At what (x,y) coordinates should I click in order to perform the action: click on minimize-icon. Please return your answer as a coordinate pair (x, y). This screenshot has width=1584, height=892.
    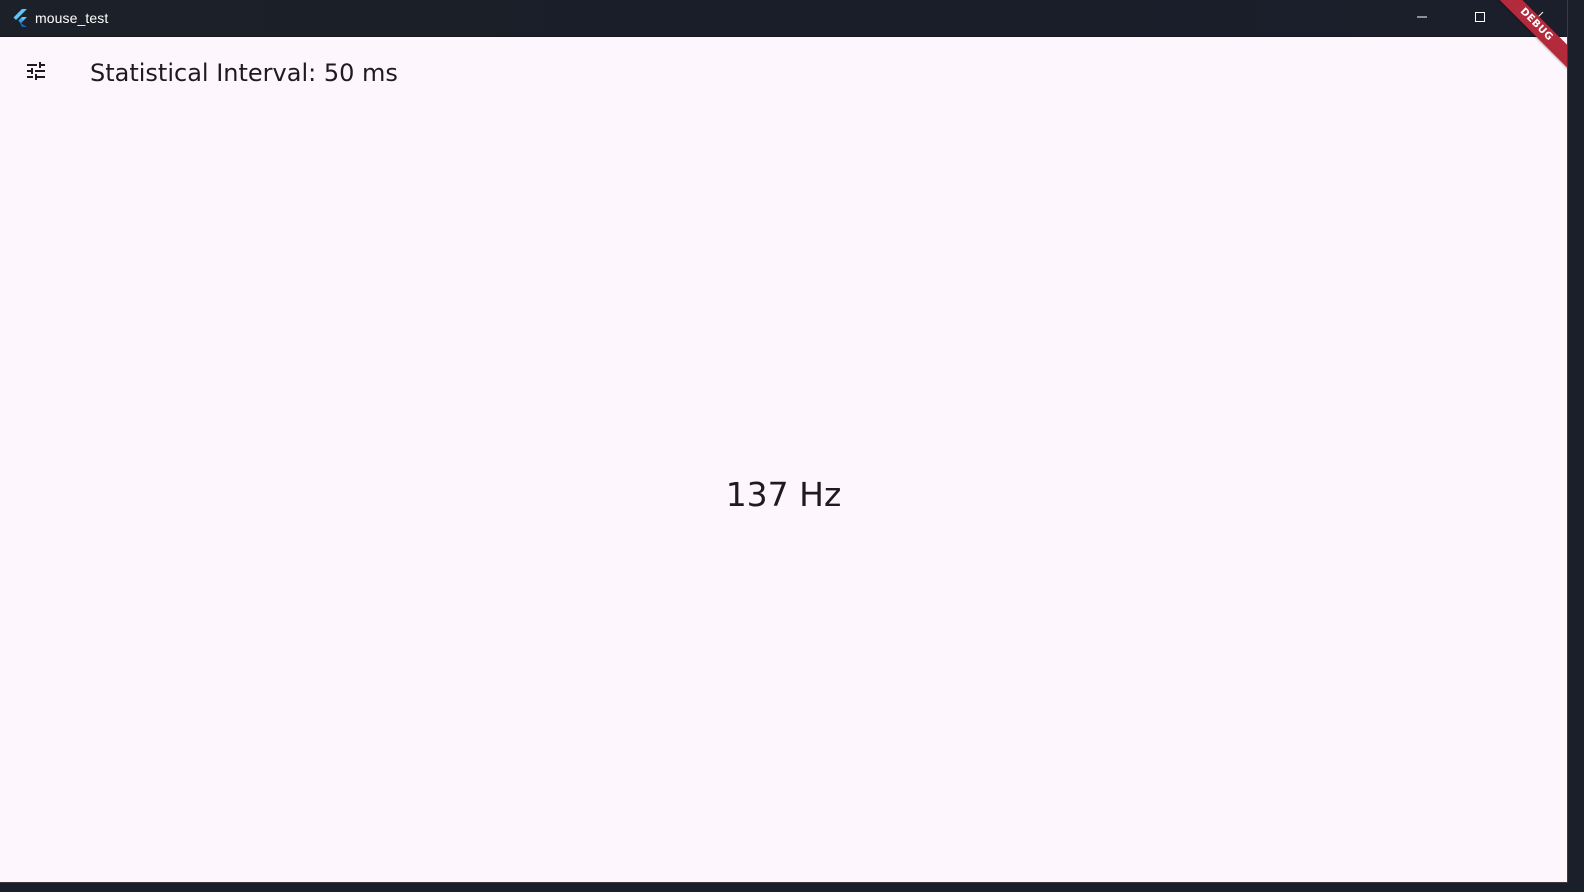
    Looking at the image, I should click on (1422, 19).